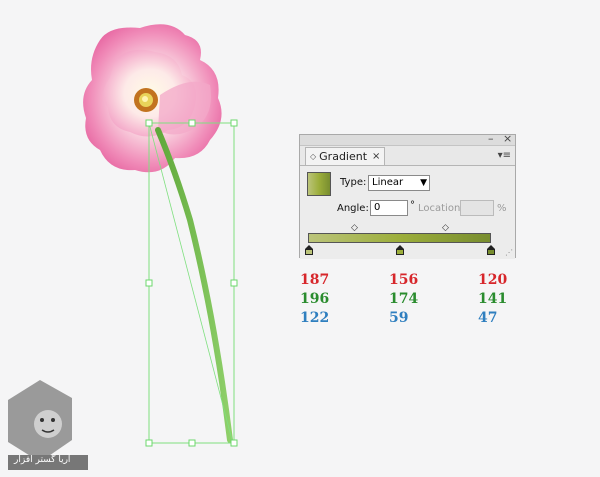 Image resolution: width=600 pixels, height=477 pixels. What do you see at coordinates (234, 283) in the screenshot?
I see `handle-middle-right` at bounding box center [234, 283].